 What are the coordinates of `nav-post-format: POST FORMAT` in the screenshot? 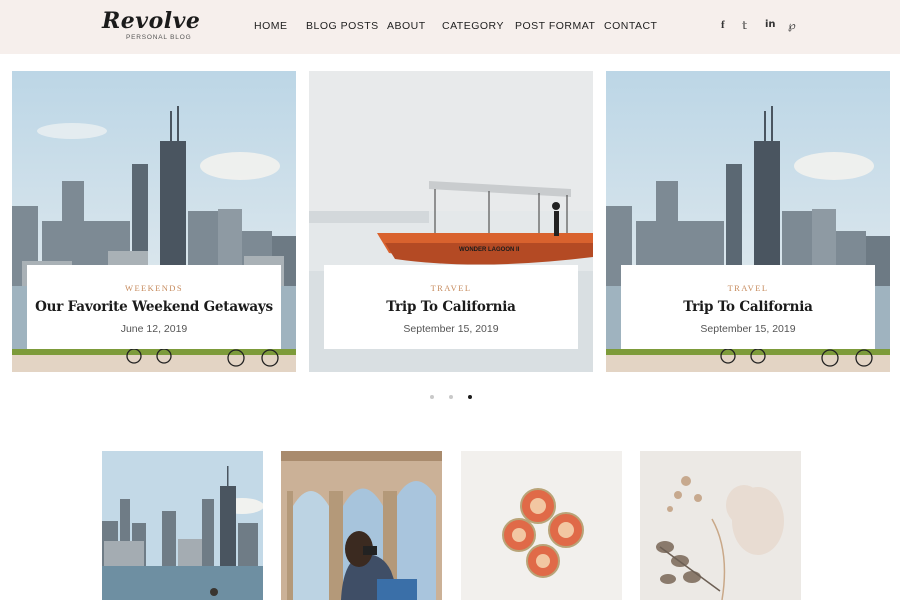 It's located at (555, 26).